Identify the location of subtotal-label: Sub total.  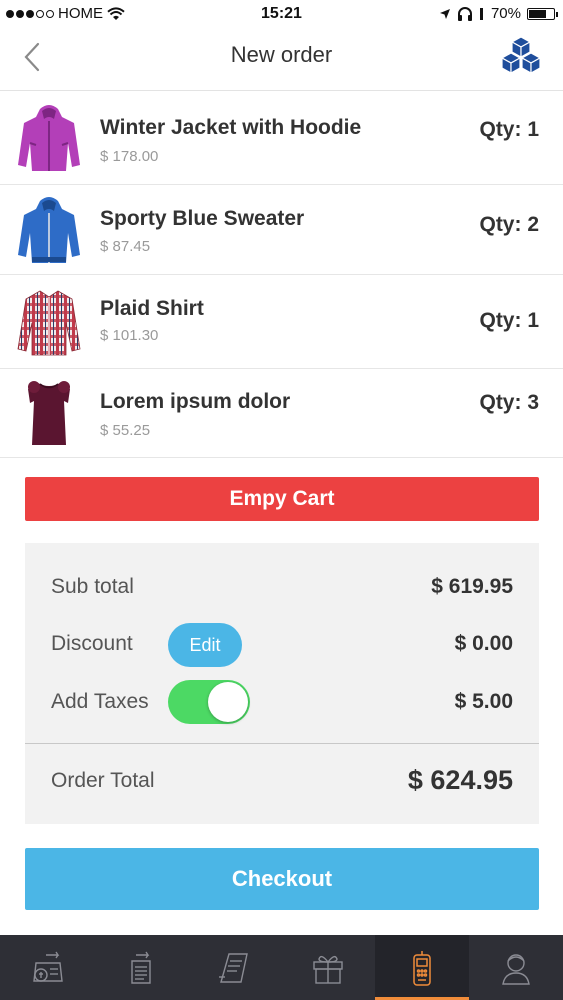
(92, 586).